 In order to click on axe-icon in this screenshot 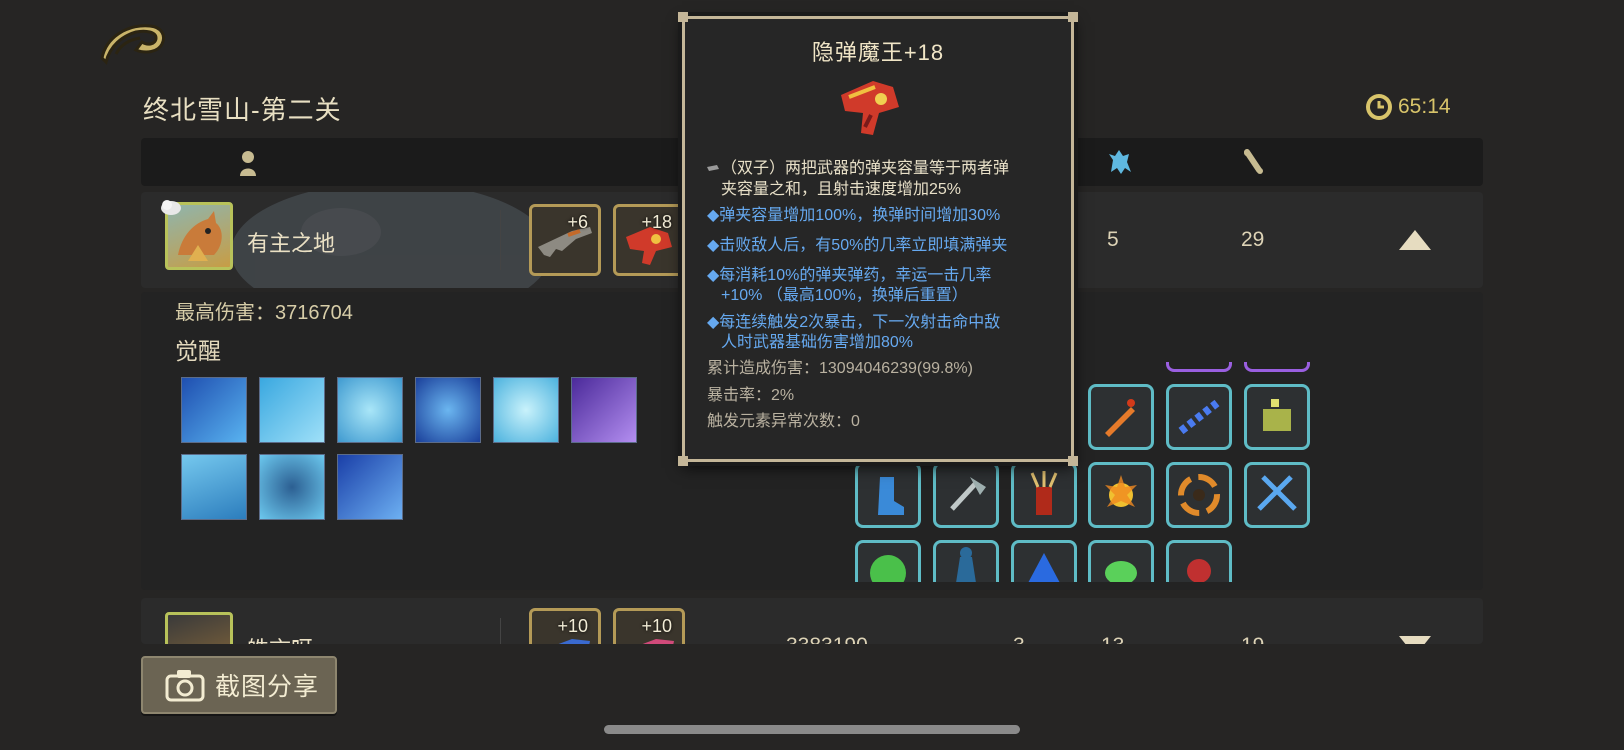, I will do `click(968, 494)`.